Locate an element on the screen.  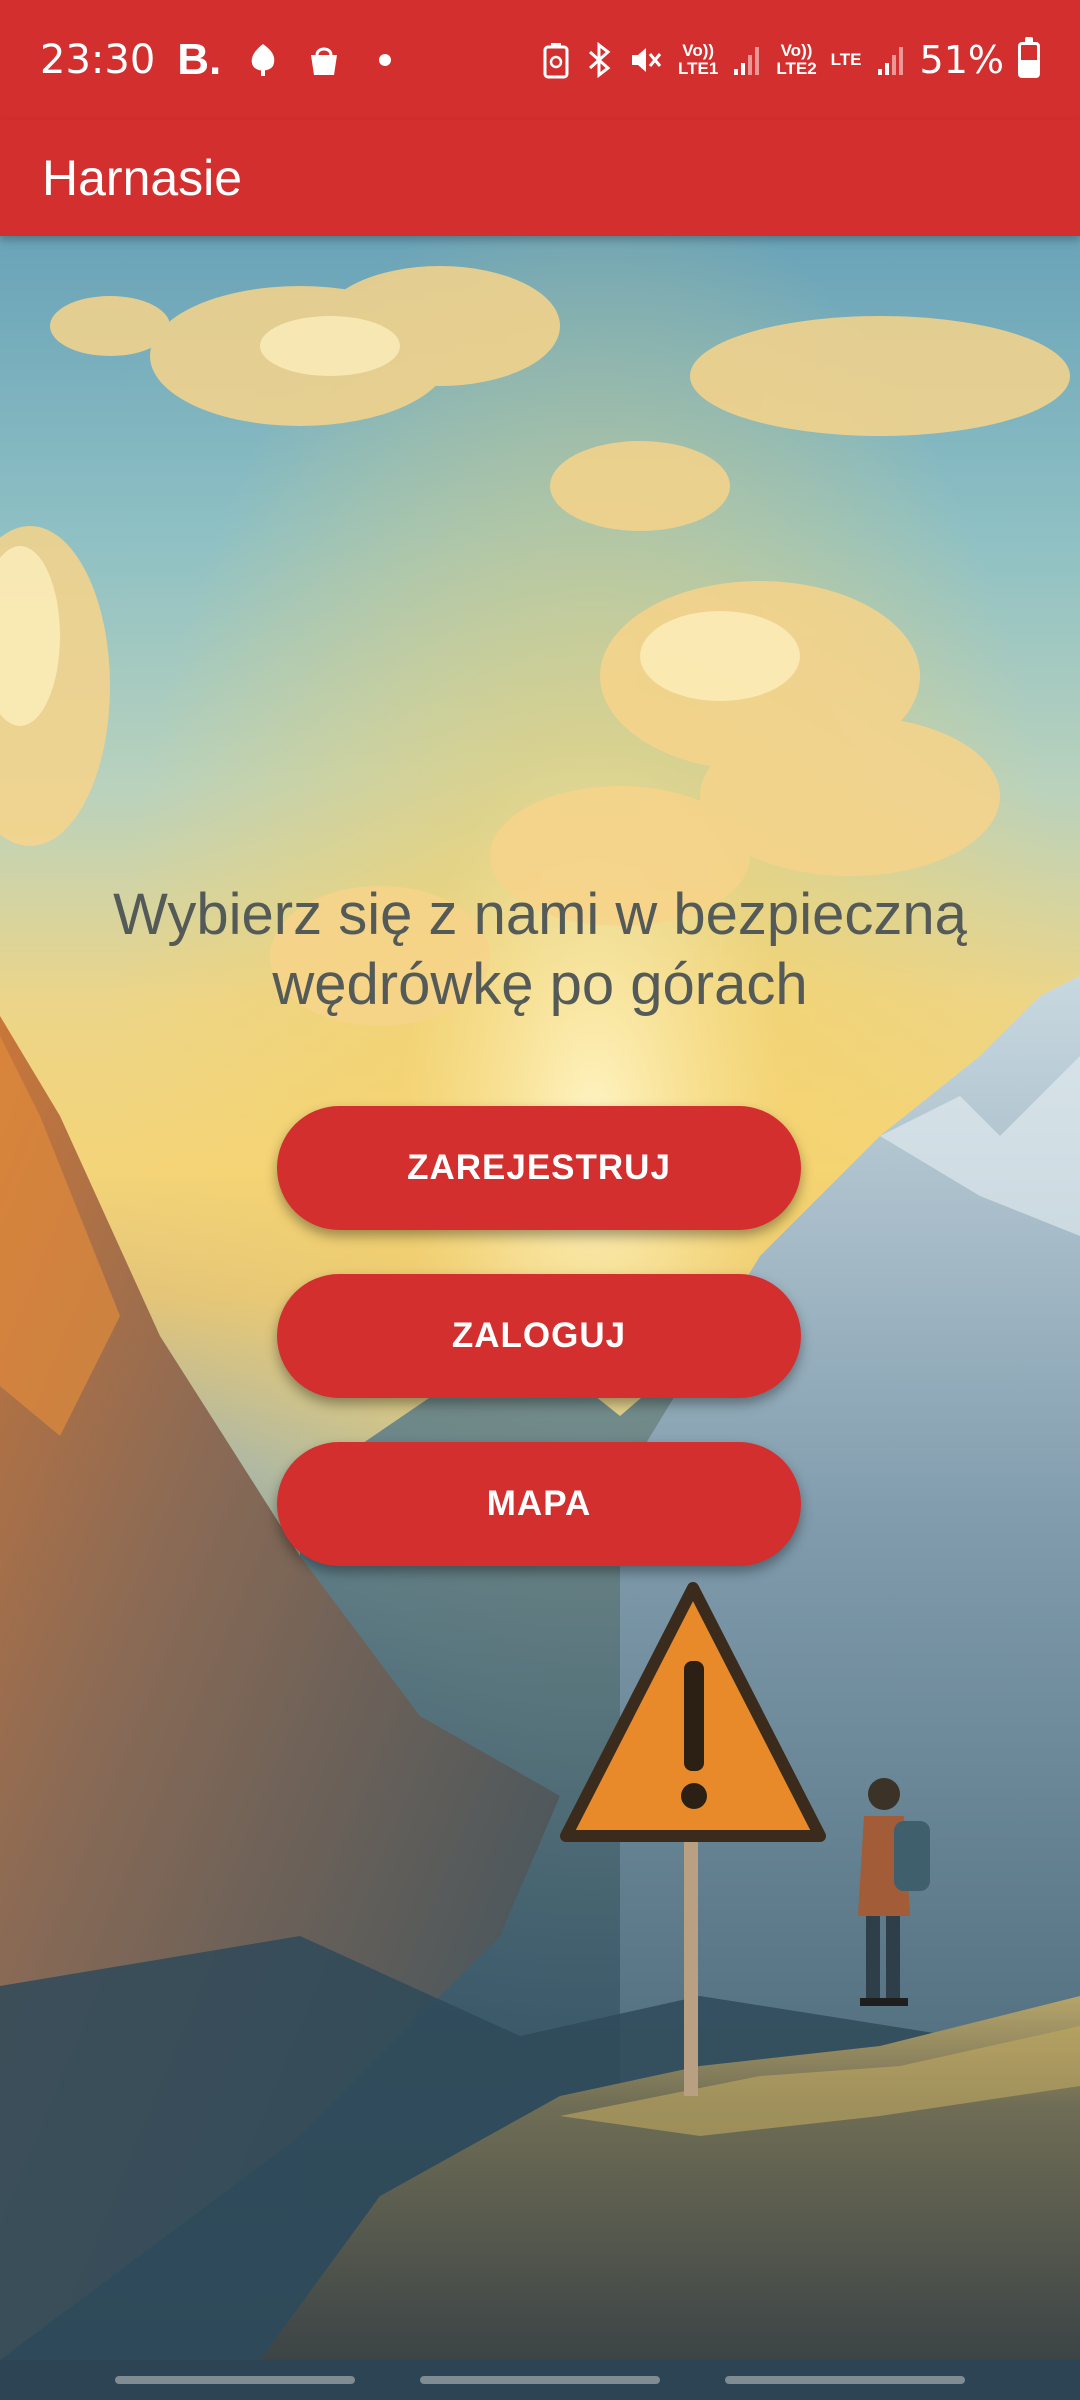
status-bar: 23:30 B. Vo)) LTE1 Vo)) LTE2 LTE 51% is located at coordinates (540, 60).